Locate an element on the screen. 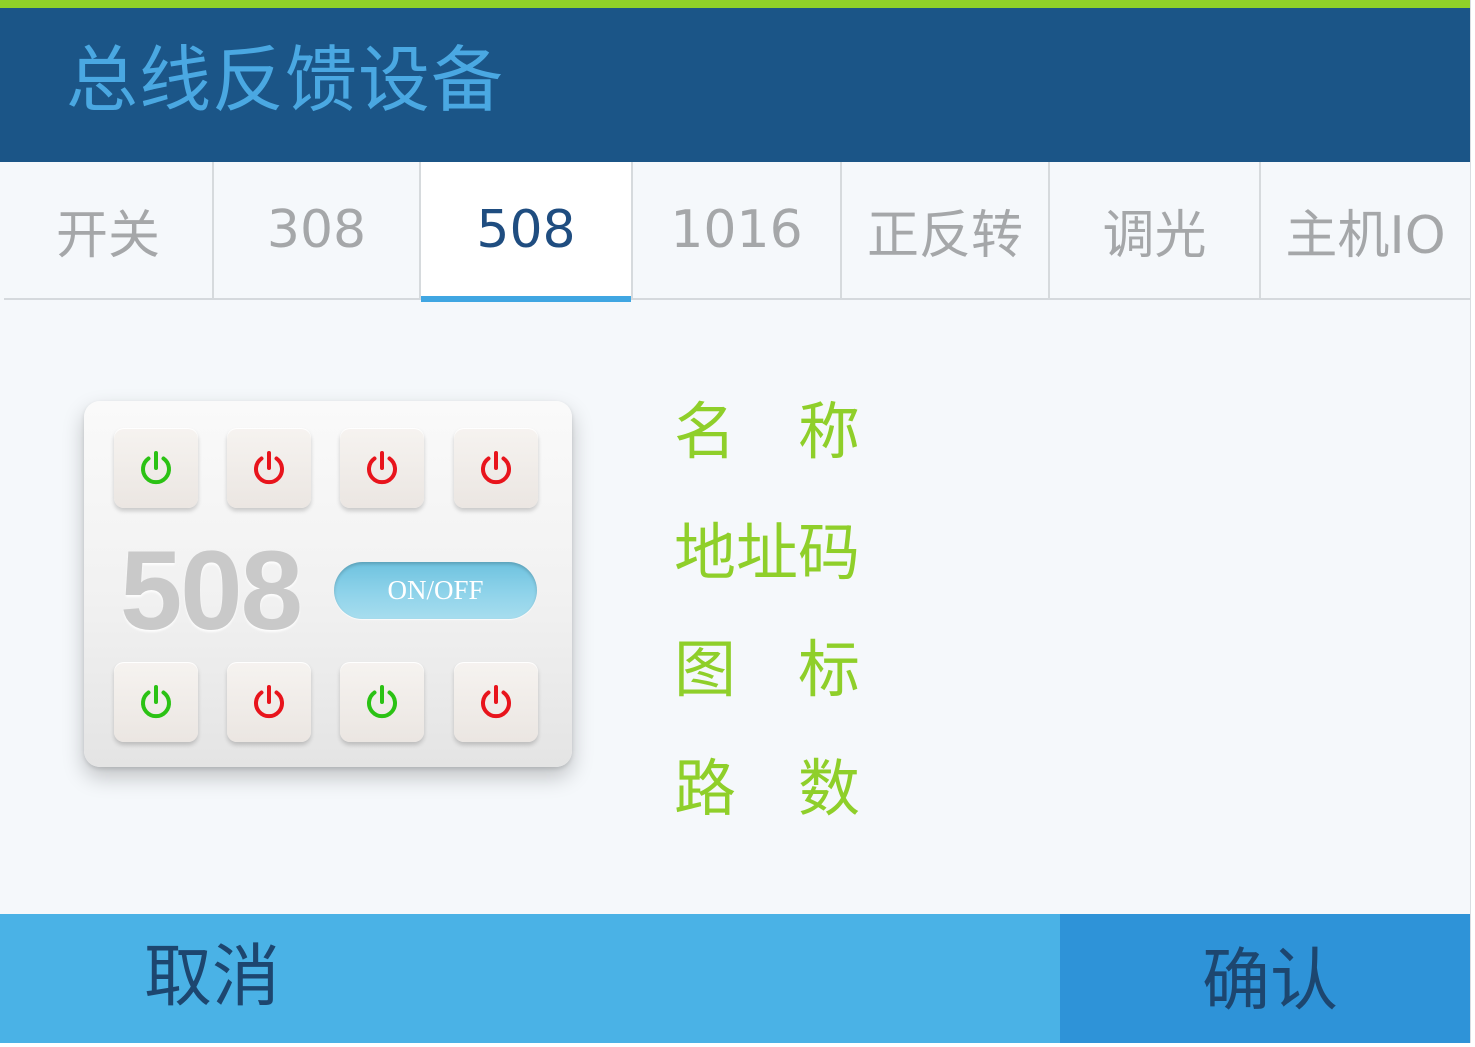 Image resolution: width=1475 pixels, height=1047 pixels. top-accent-bar is located at coordinates (735, 4).